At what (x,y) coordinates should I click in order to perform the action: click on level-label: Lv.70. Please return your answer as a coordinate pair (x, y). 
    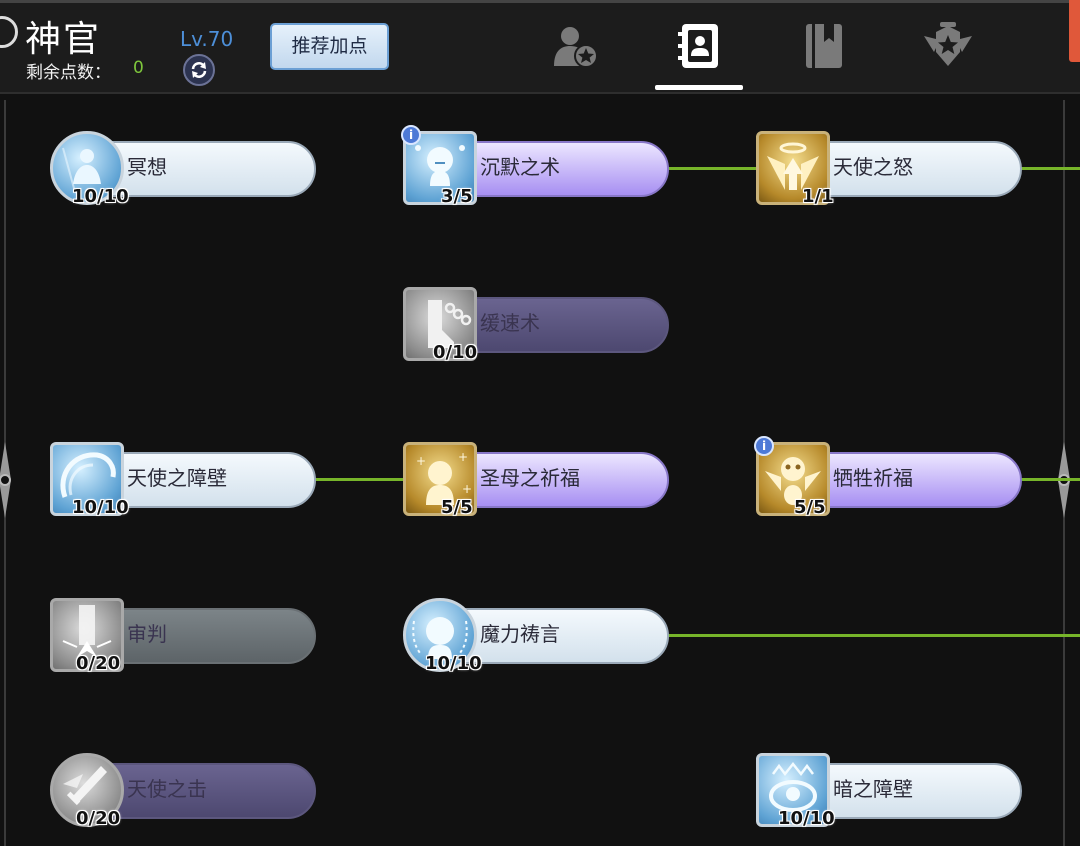
    Looking at the image, I should click on (207, 39).